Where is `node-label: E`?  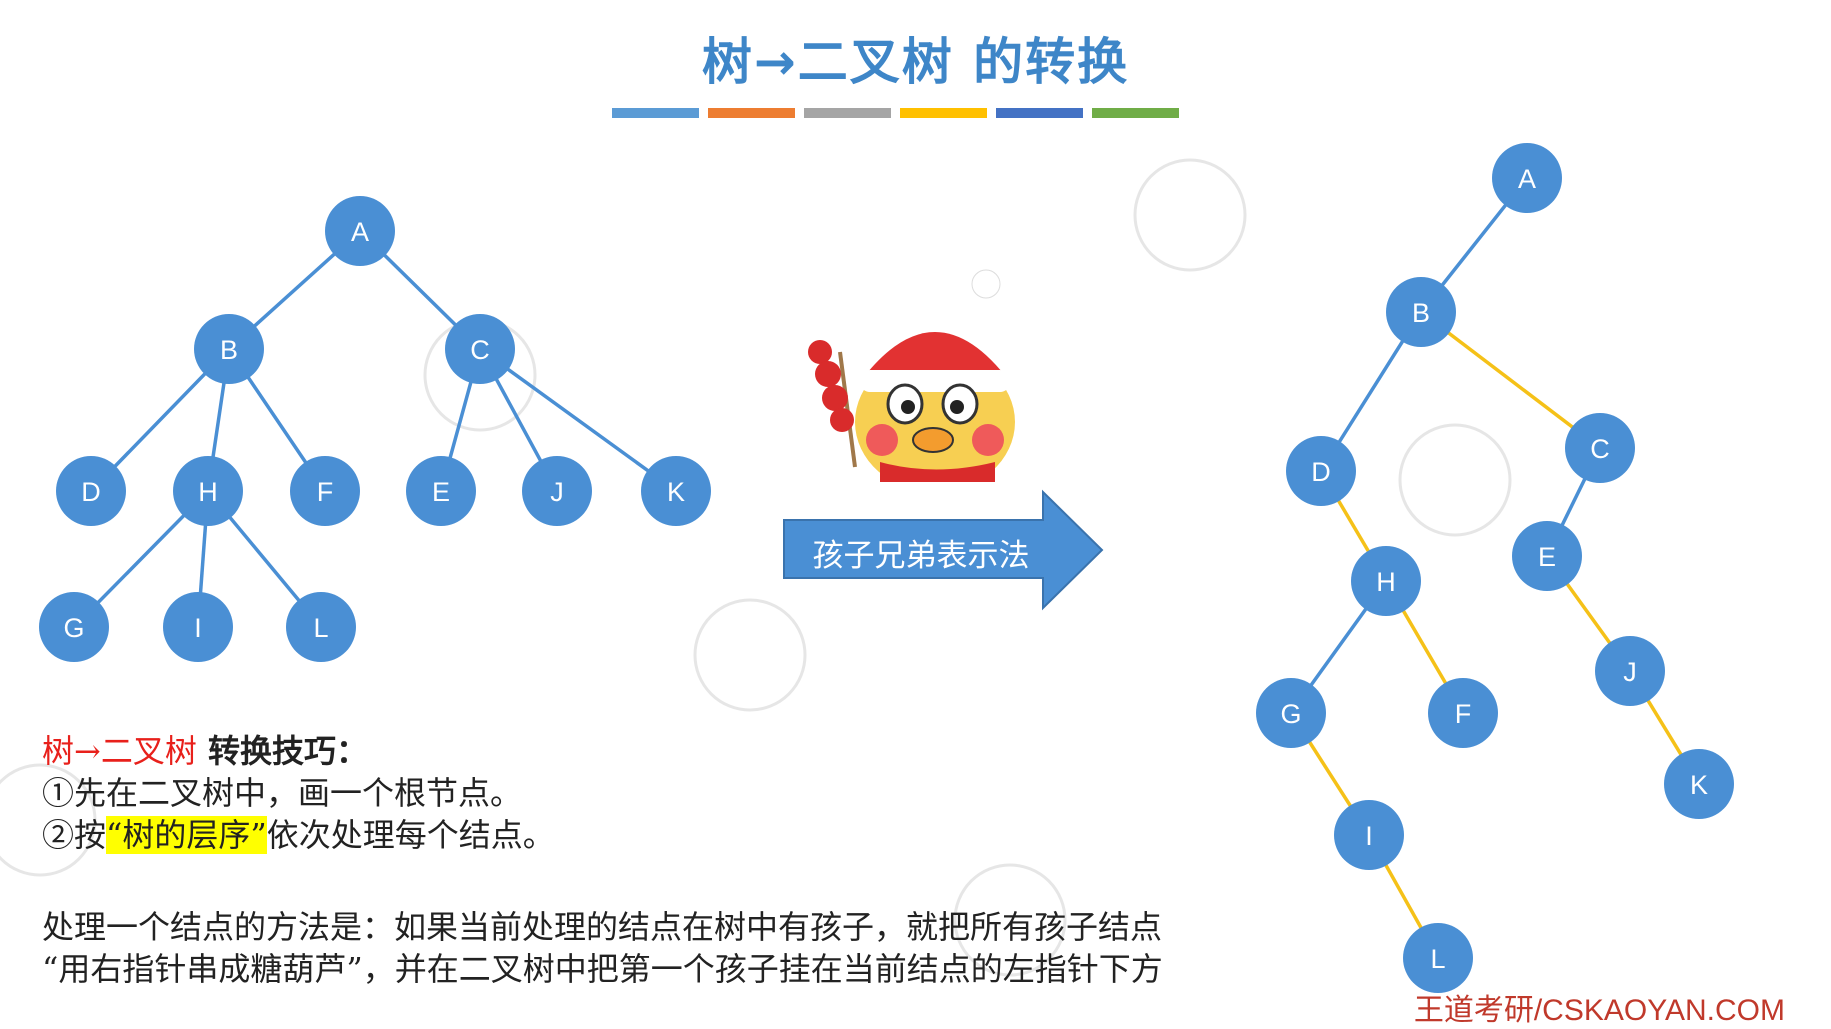
node-label: E is located at coordinates (1547, 557).